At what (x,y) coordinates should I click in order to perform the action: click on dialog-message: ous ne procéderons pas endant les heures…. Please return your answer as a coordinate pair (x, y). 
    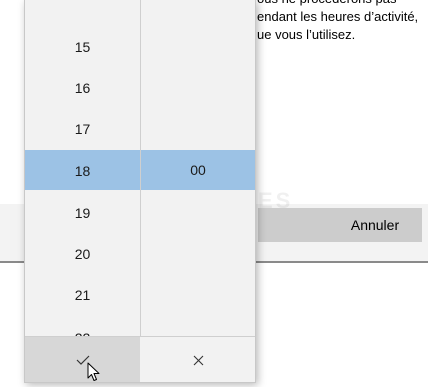
    Looking at the image, I should click on (342, 22).